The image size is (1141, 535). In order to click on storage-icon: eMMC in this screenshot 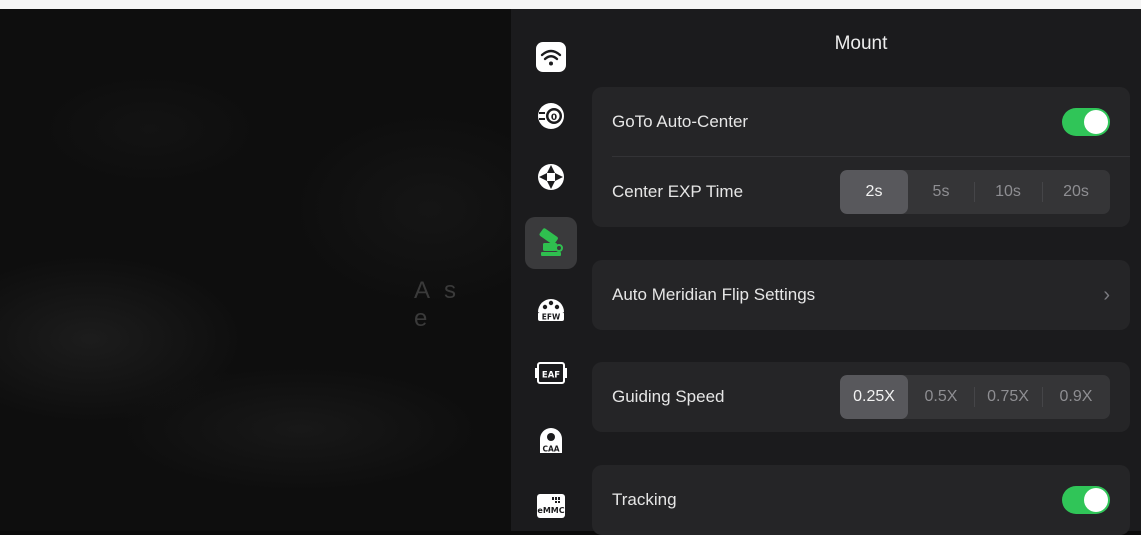, I will do `click(551, 506)`.